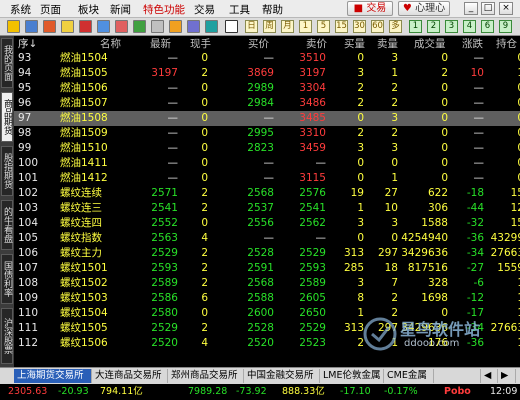  Describe the element at coordinates (251, 391) in the screenshot. I see `index-b-change: -73.92` at that location.